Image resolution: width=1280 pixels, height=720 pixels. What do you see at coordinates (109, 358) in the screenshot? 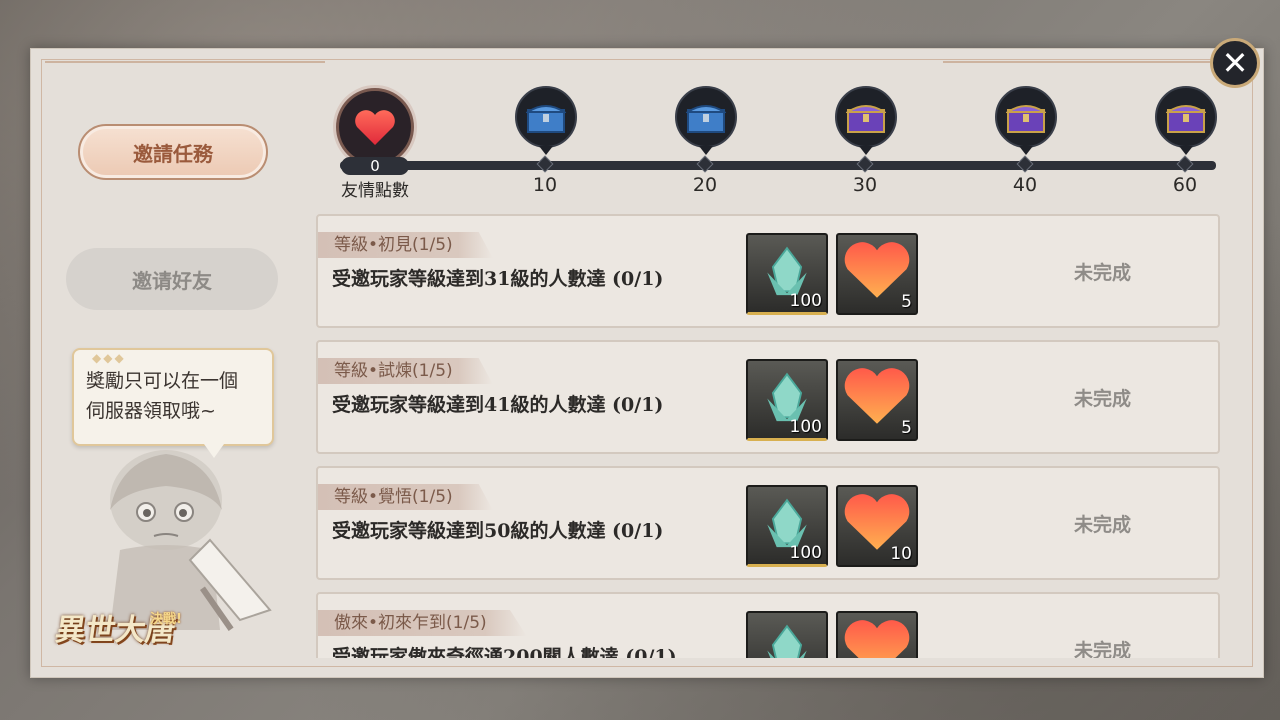
I see `bubble-decoration: ◆◆◆` at bounding box center [109, 358].